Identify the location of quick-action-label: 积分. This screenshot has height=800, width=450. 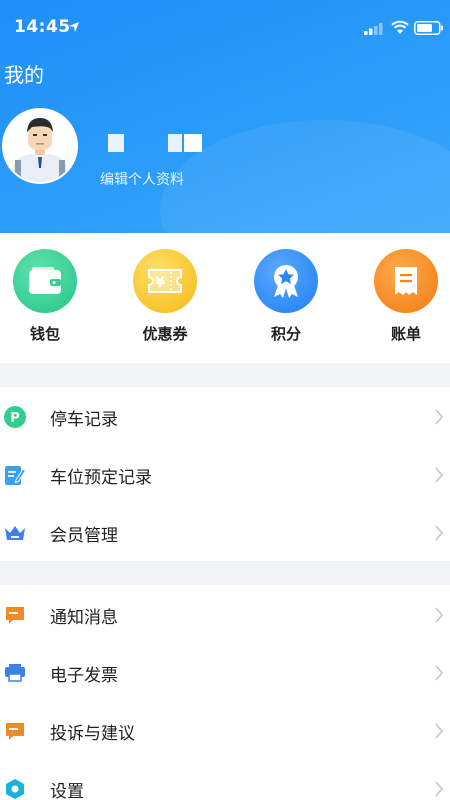
(285, 334).